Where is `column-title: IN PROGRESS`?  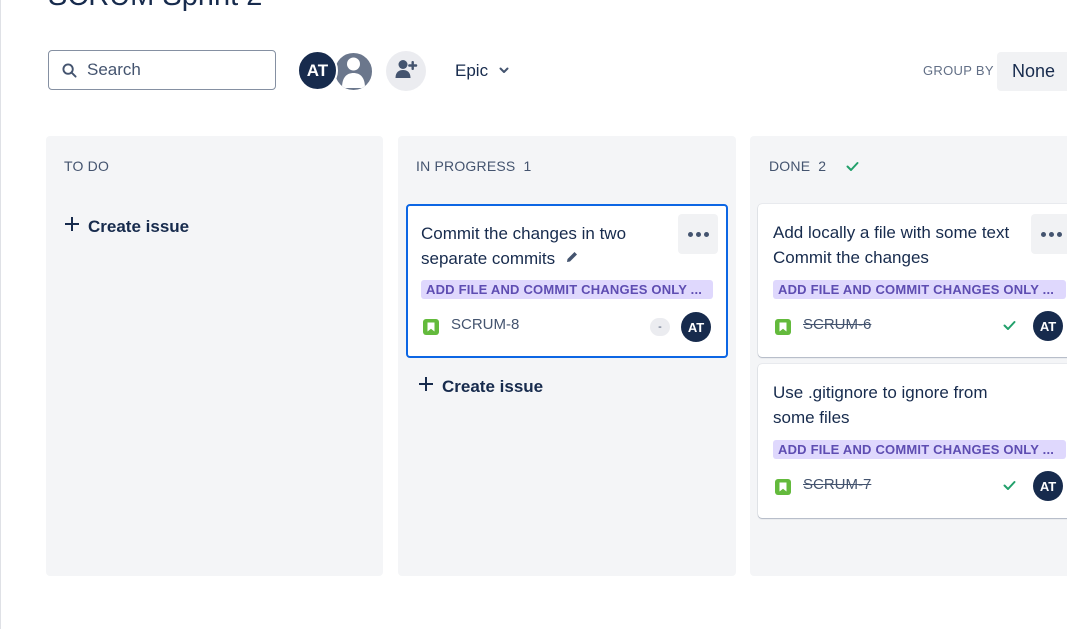 column-title: IN PROGRESS is located at coordinates (466, 166).